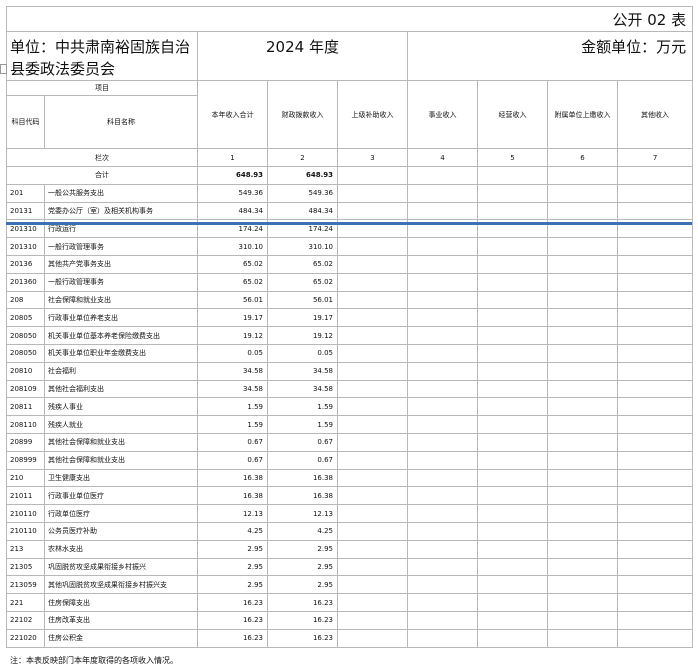  What do you see at coordinates (25, 478) in the screenshot?
I see `row-code: 210` at bounding box center [25, 478].